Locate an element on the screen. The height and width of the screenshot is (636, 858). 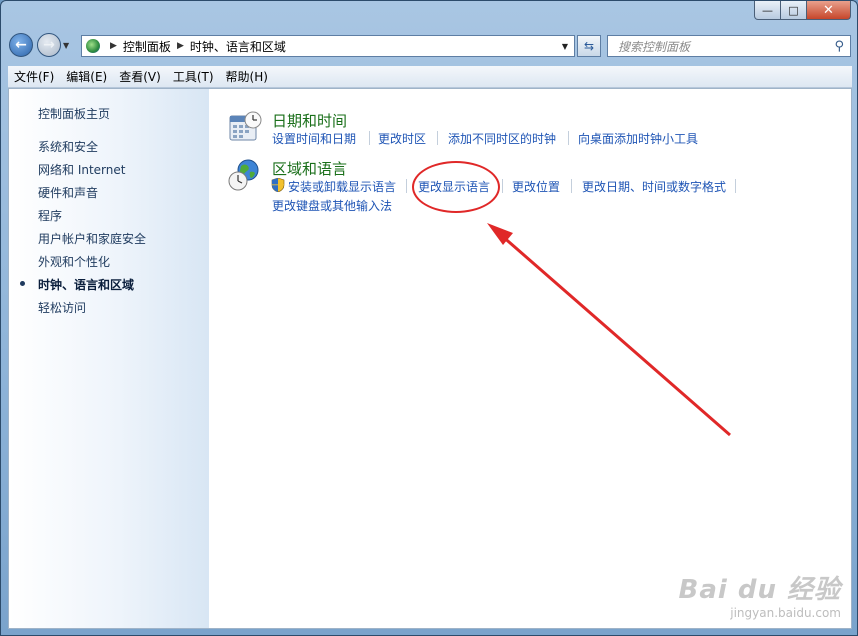
address-dropdown-icon: ▼ is located at coordinates (565, 46).